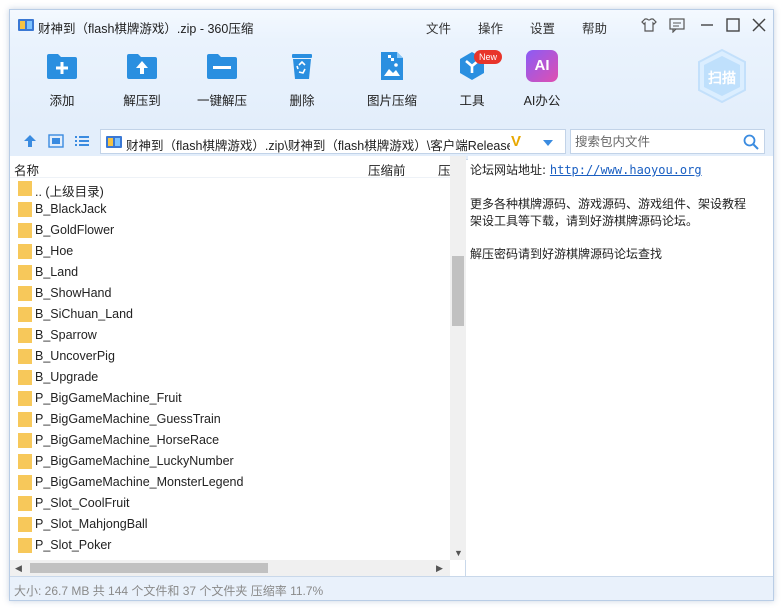 This screenshot has width=783, height=610. What do you see at coordinates (490, 27) in the screenshot?
I see `menu-operation: 操作` at bounding box center [490, 27].